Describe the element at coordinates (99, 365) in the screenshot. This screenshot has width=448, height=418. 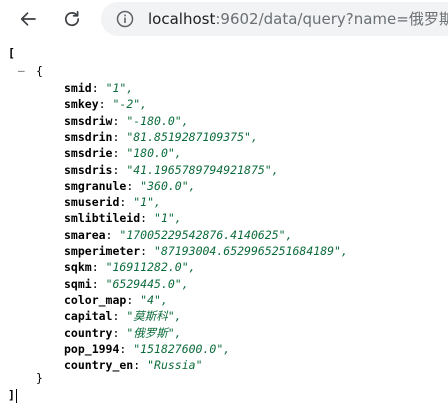
I see `json-key: country_en` at that location.